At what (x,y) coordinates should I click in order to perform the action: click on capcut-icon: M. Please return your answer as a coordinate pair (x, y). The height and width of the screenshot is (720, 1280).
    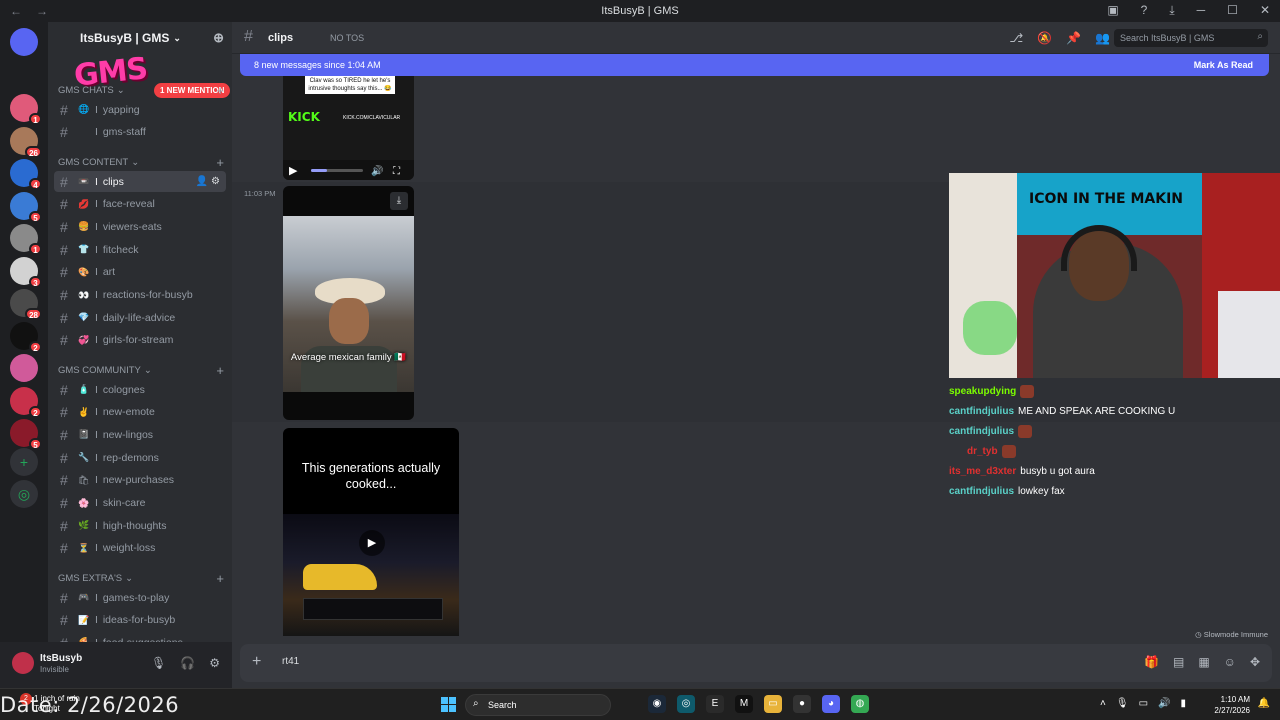
    Looking at the image, I should click on (744, 704).